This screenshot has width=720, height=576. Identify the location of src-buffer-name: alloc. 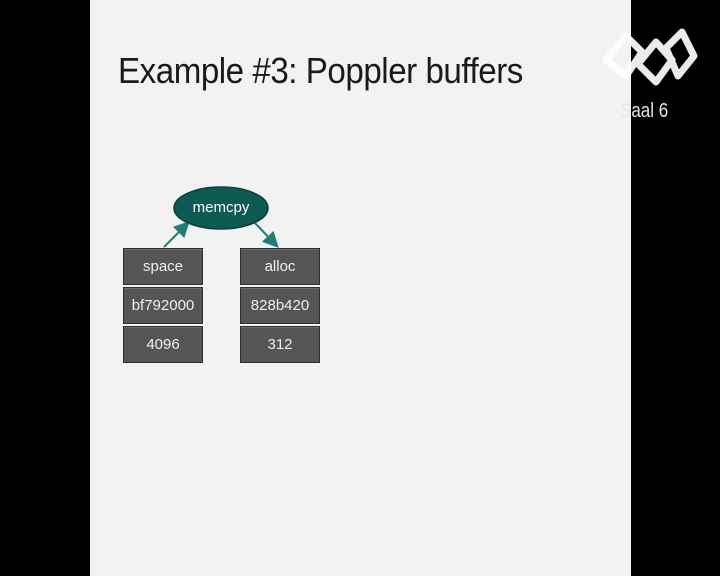
(280, 266).